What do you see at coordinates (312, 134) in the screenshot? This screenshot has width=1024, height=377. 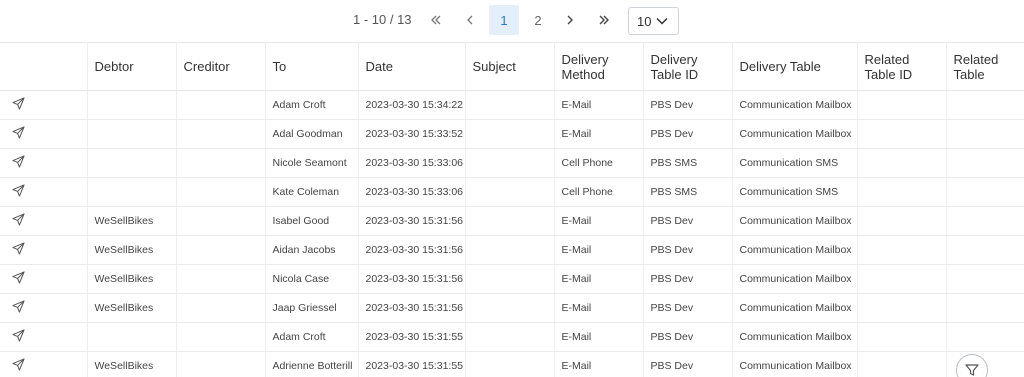 I see `cell-to: Adal Goodman` at bounding box center [312, 134].